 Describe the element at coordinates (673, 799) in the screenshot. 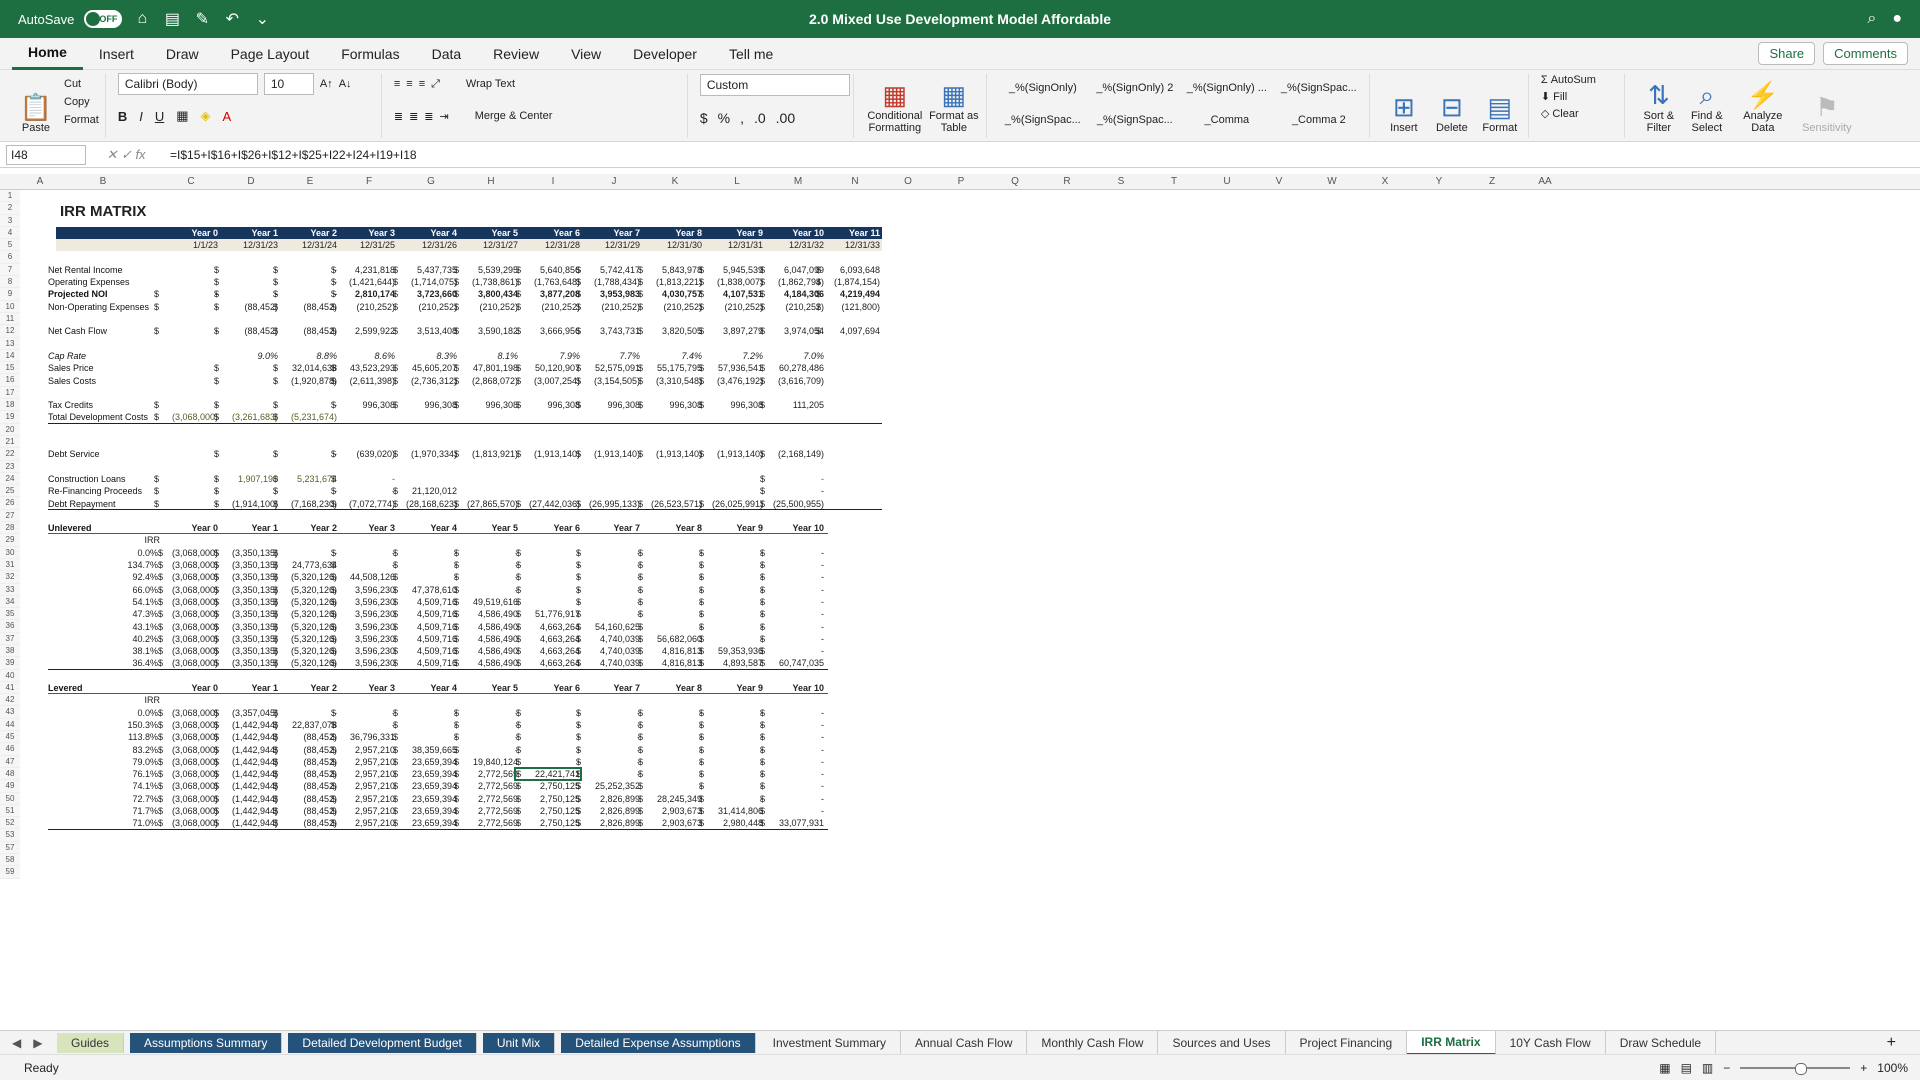

I see `matrix-cell: 28,245,349` at that location.